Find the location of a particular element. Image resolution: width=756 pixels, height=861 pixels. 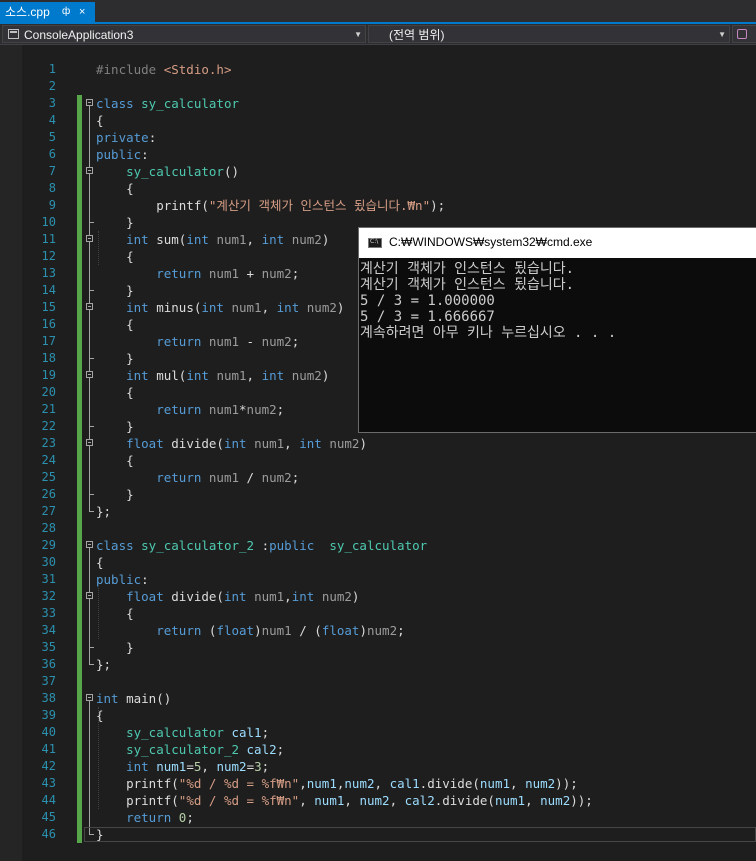

line-number: 11 is located at coordinates (48, 239).